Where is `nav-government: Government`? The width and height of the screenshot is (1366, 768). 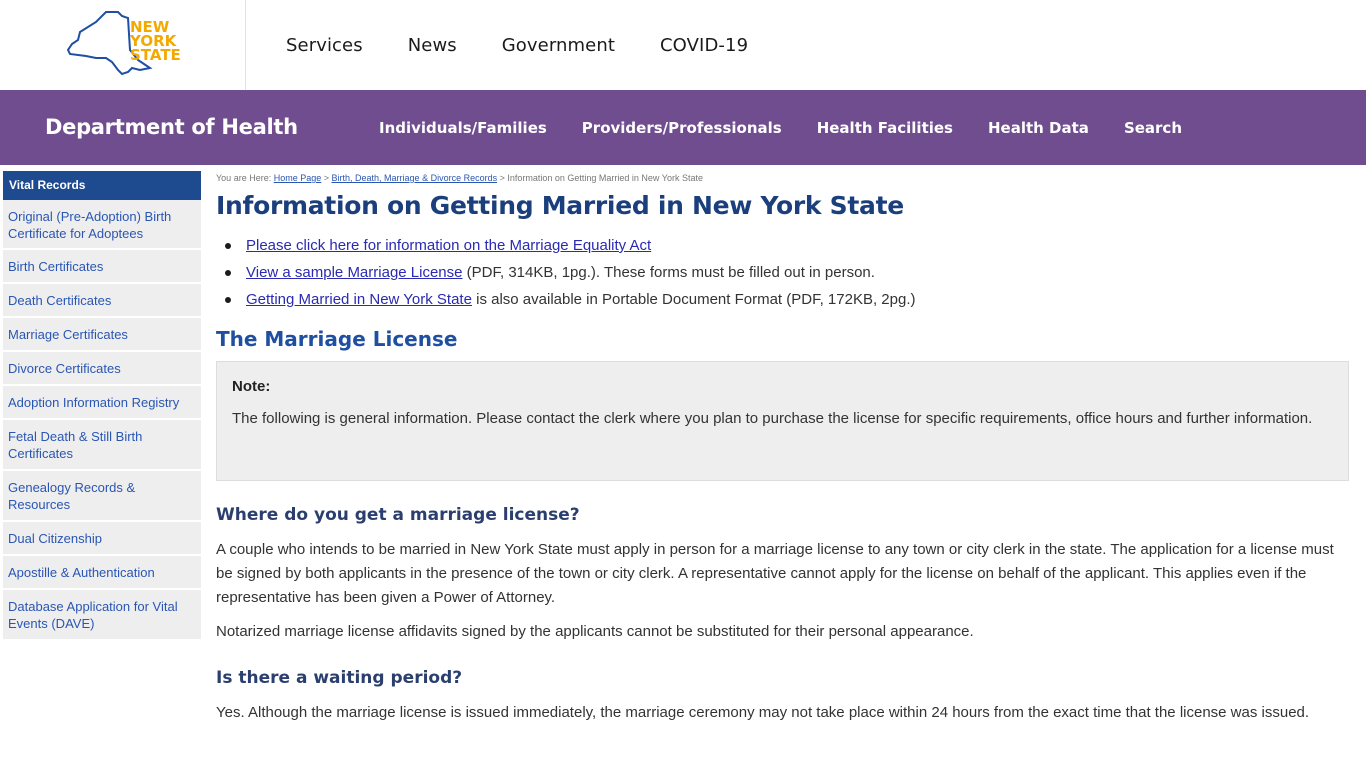 nav-government: Government is located at coordinates (558, 45).